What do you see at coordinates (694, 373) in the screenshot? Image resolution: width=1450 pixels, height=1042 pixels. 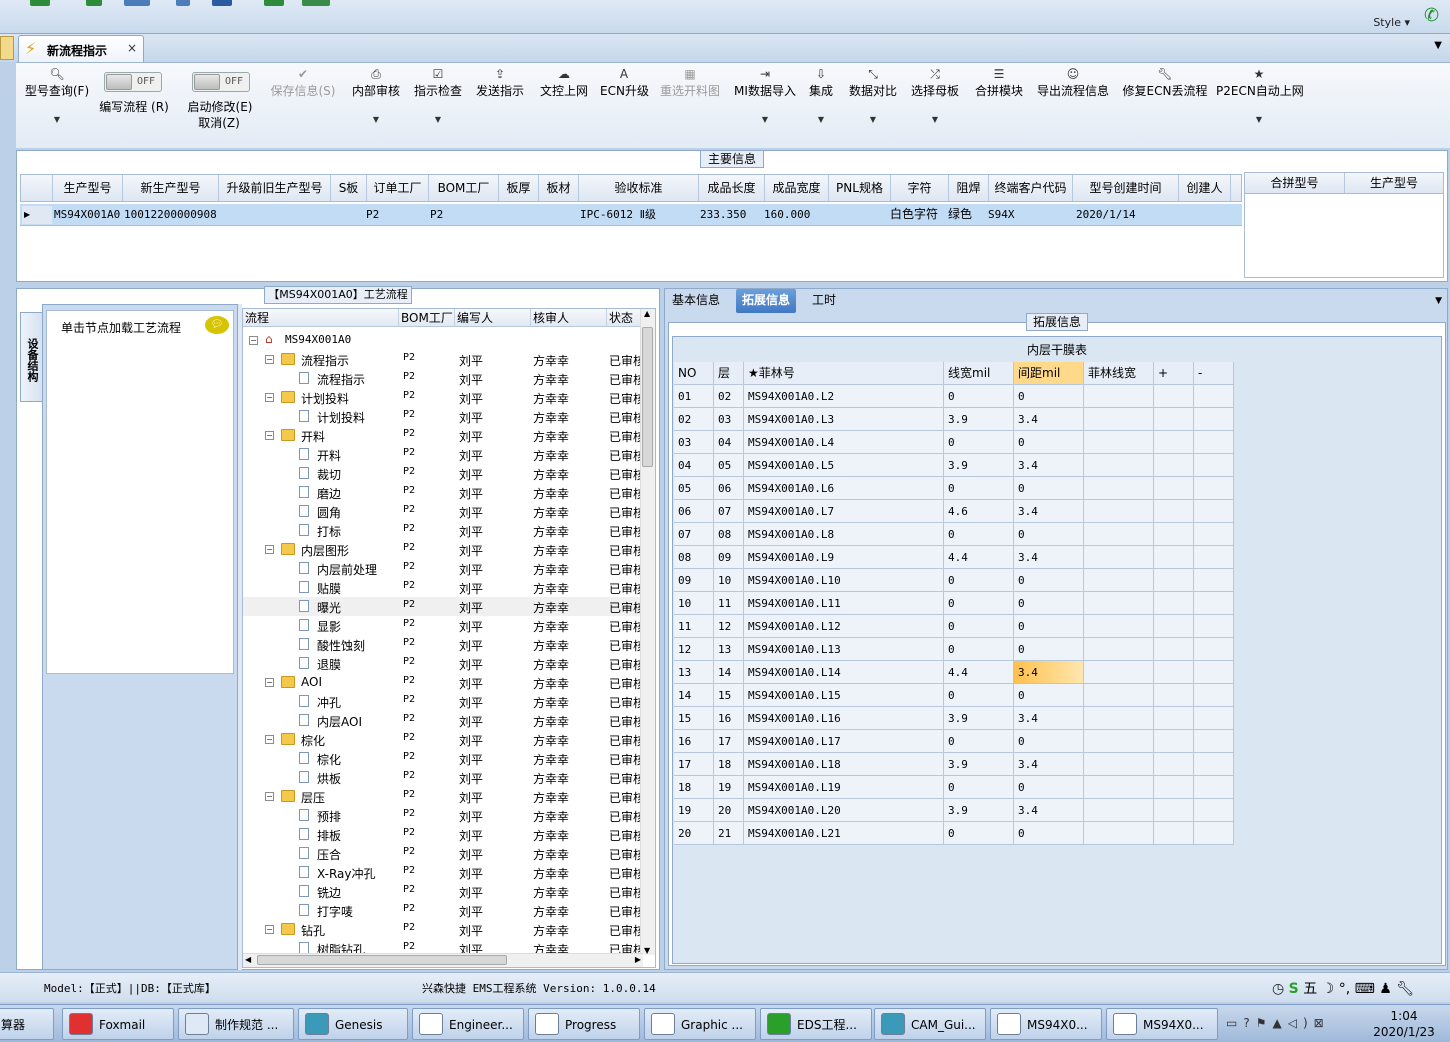 I see `column-header: NO` at bounding box center [694, 373].